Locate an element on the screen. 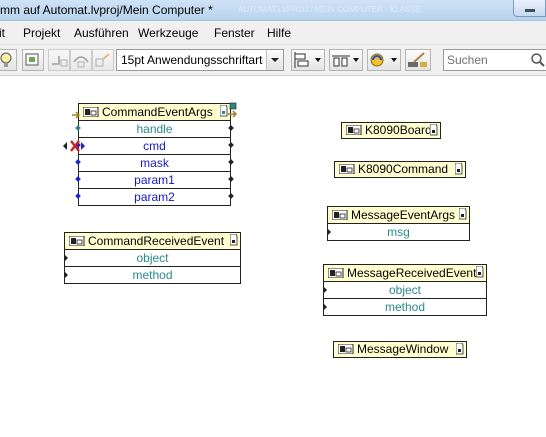  step-over-icon is located at coordinates (81, 62).